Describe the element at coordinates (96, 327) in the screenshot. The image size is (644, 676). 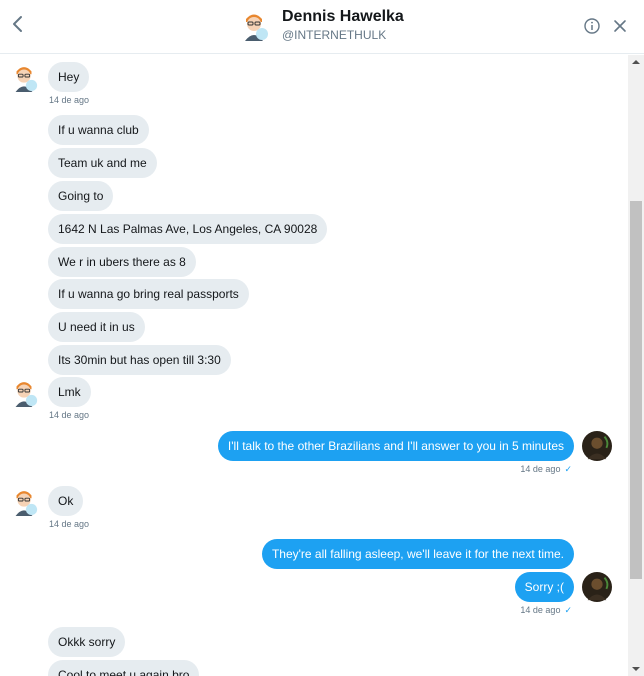
I see `message-bubble: U need it in us` at that location.